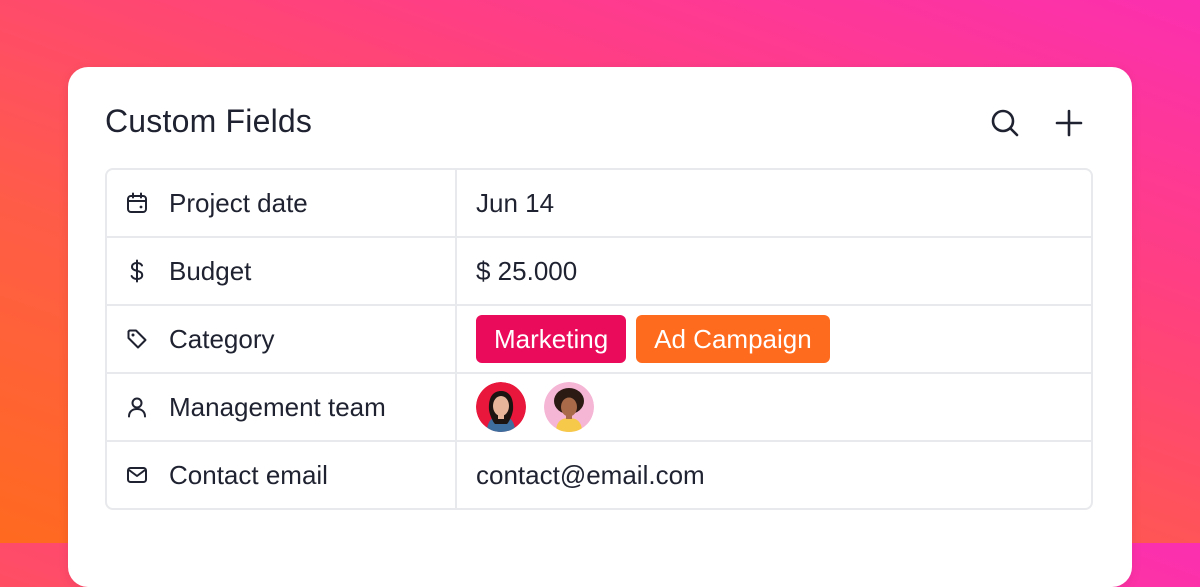  Describe the element at coordinates (774, 407) in the screenshot. I see `field-value-cell` at that location.